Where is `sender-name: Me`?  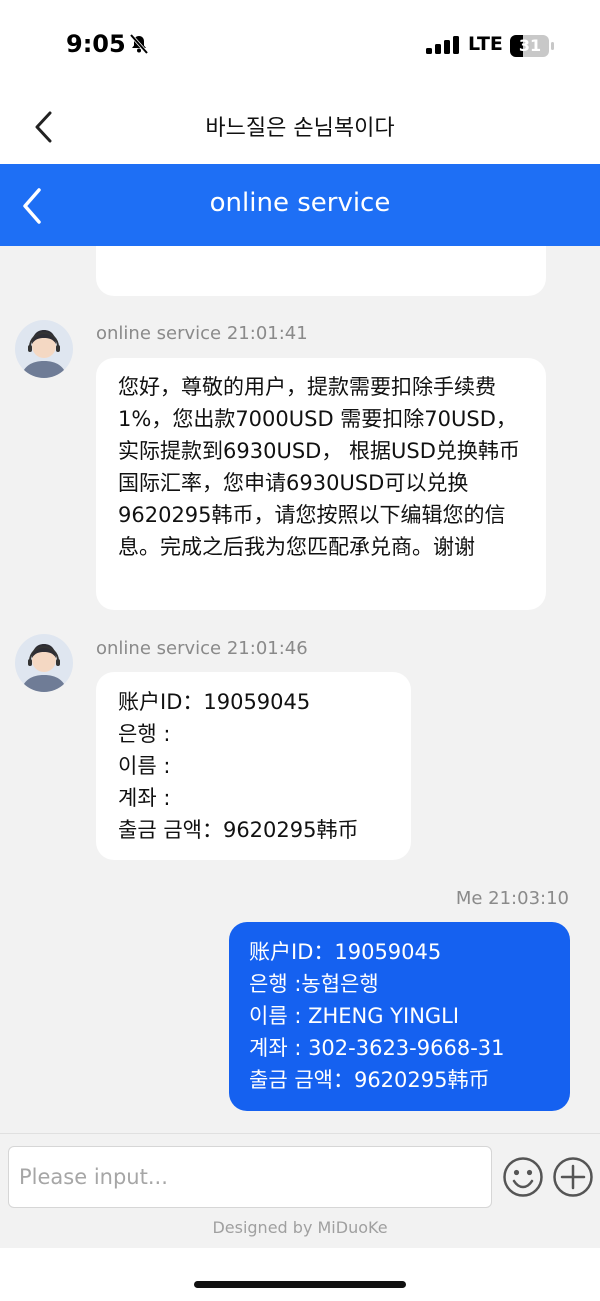 sender-name: Me is located at coordinates (469, 898).